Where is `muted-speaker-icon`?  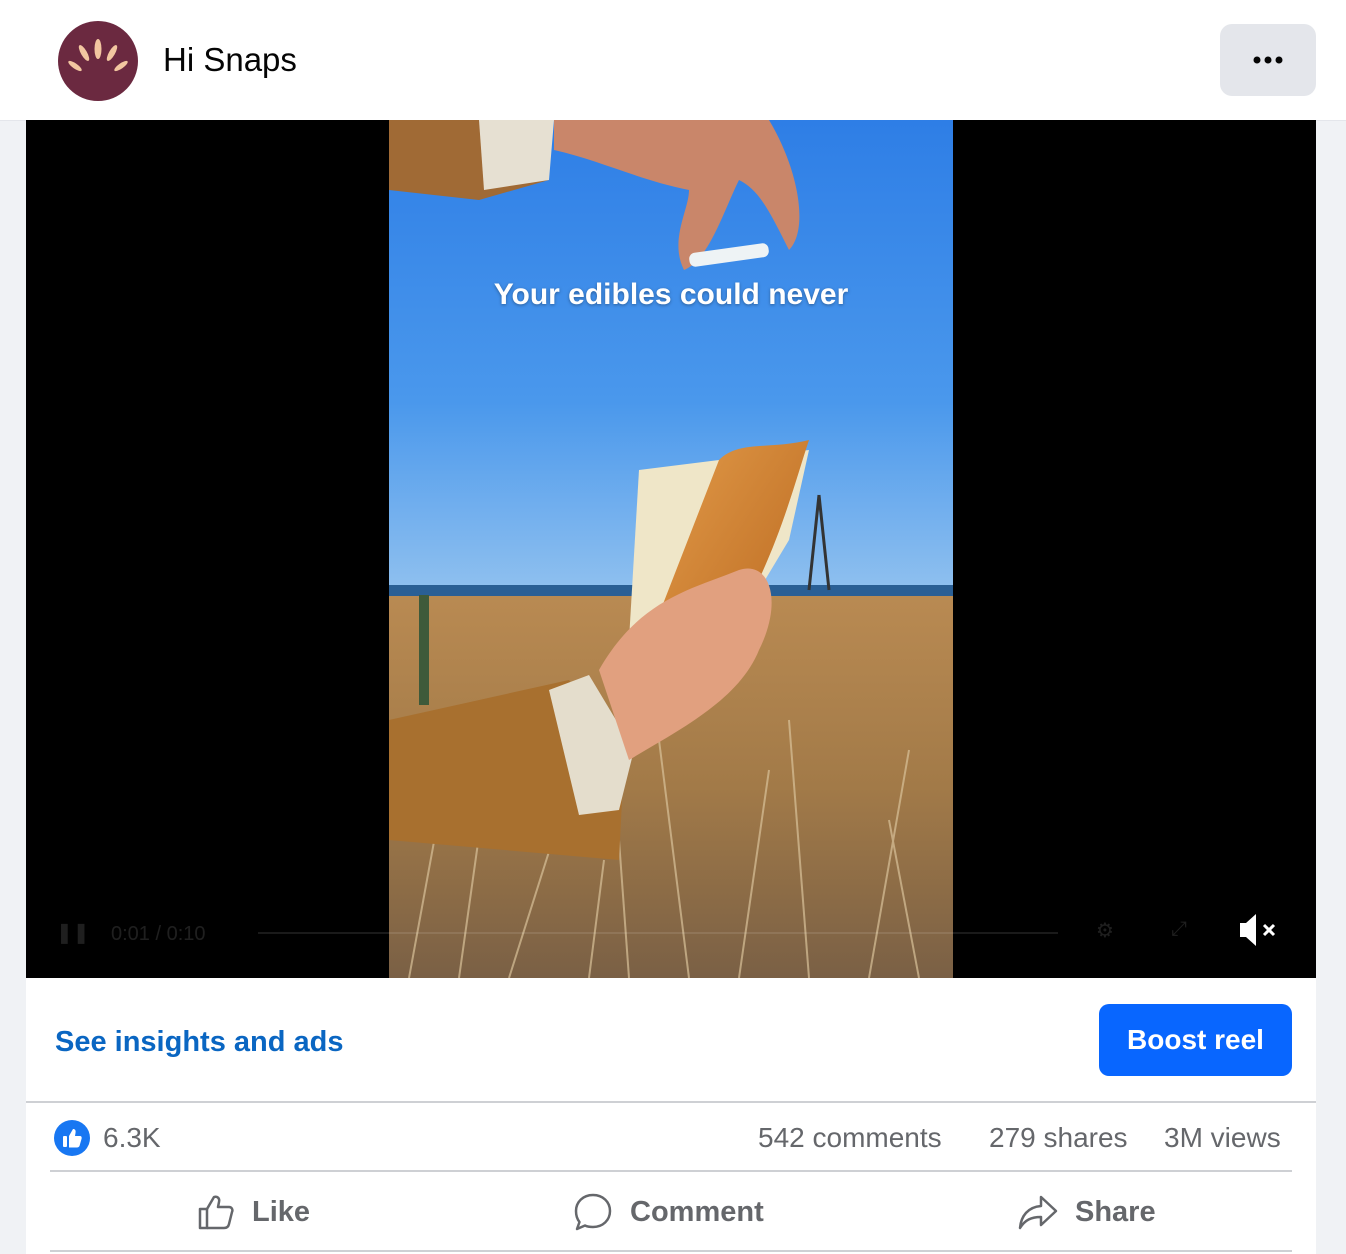 muted-speaker-icon is located at coordinates (1258, 930).